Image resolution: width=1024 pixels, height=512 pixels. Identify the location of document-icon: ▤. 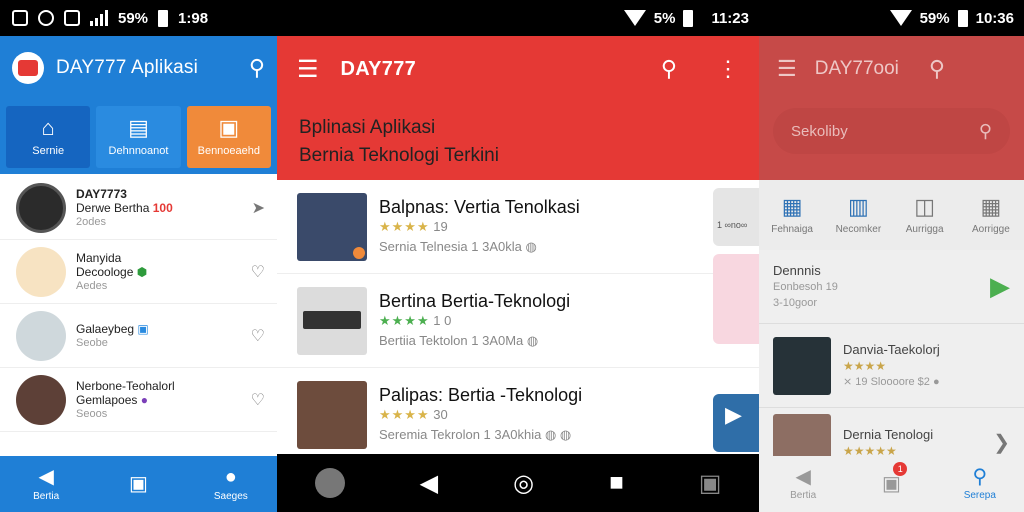
(138, 127).